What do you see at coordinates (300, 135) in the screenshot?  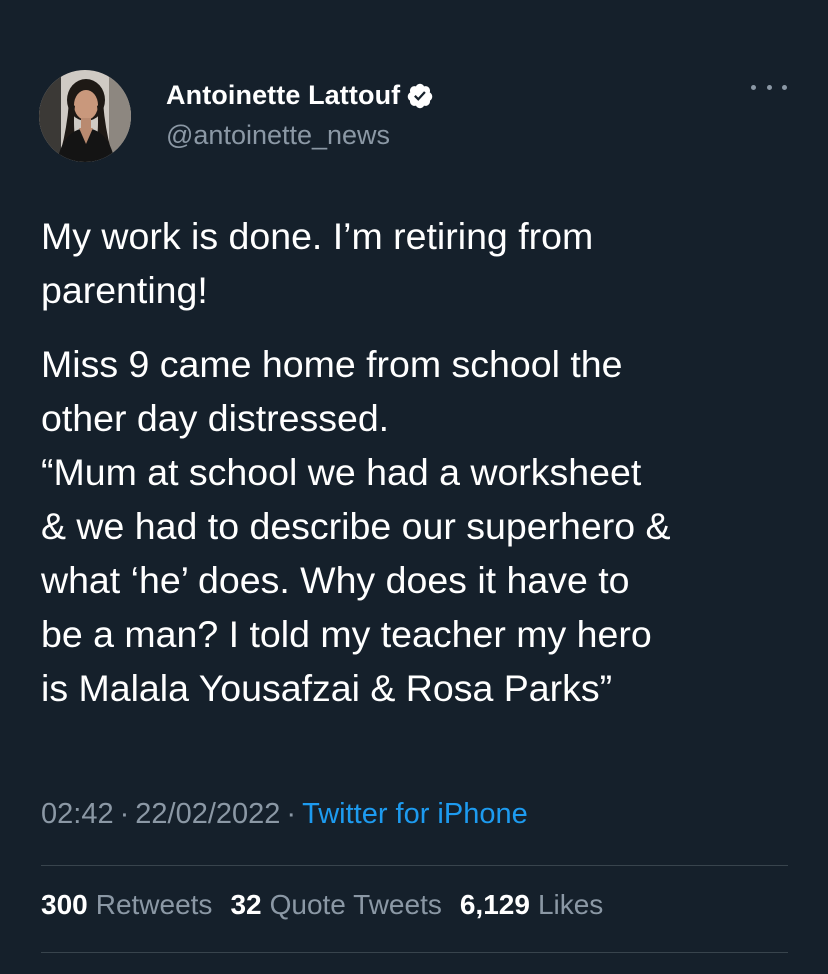 I see `author-handle: @antoinette_news` at bounding box center [300, 135].